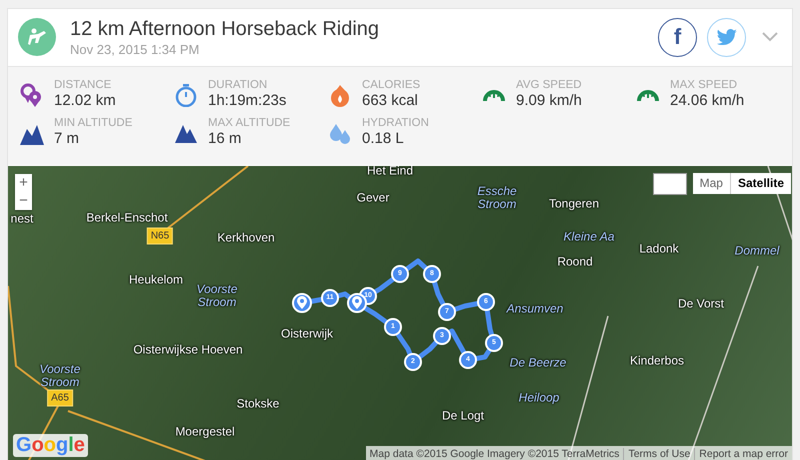  Describe the element at coordinates (677, 37) in the screenshot. I see `facebook-button: f` at that location.